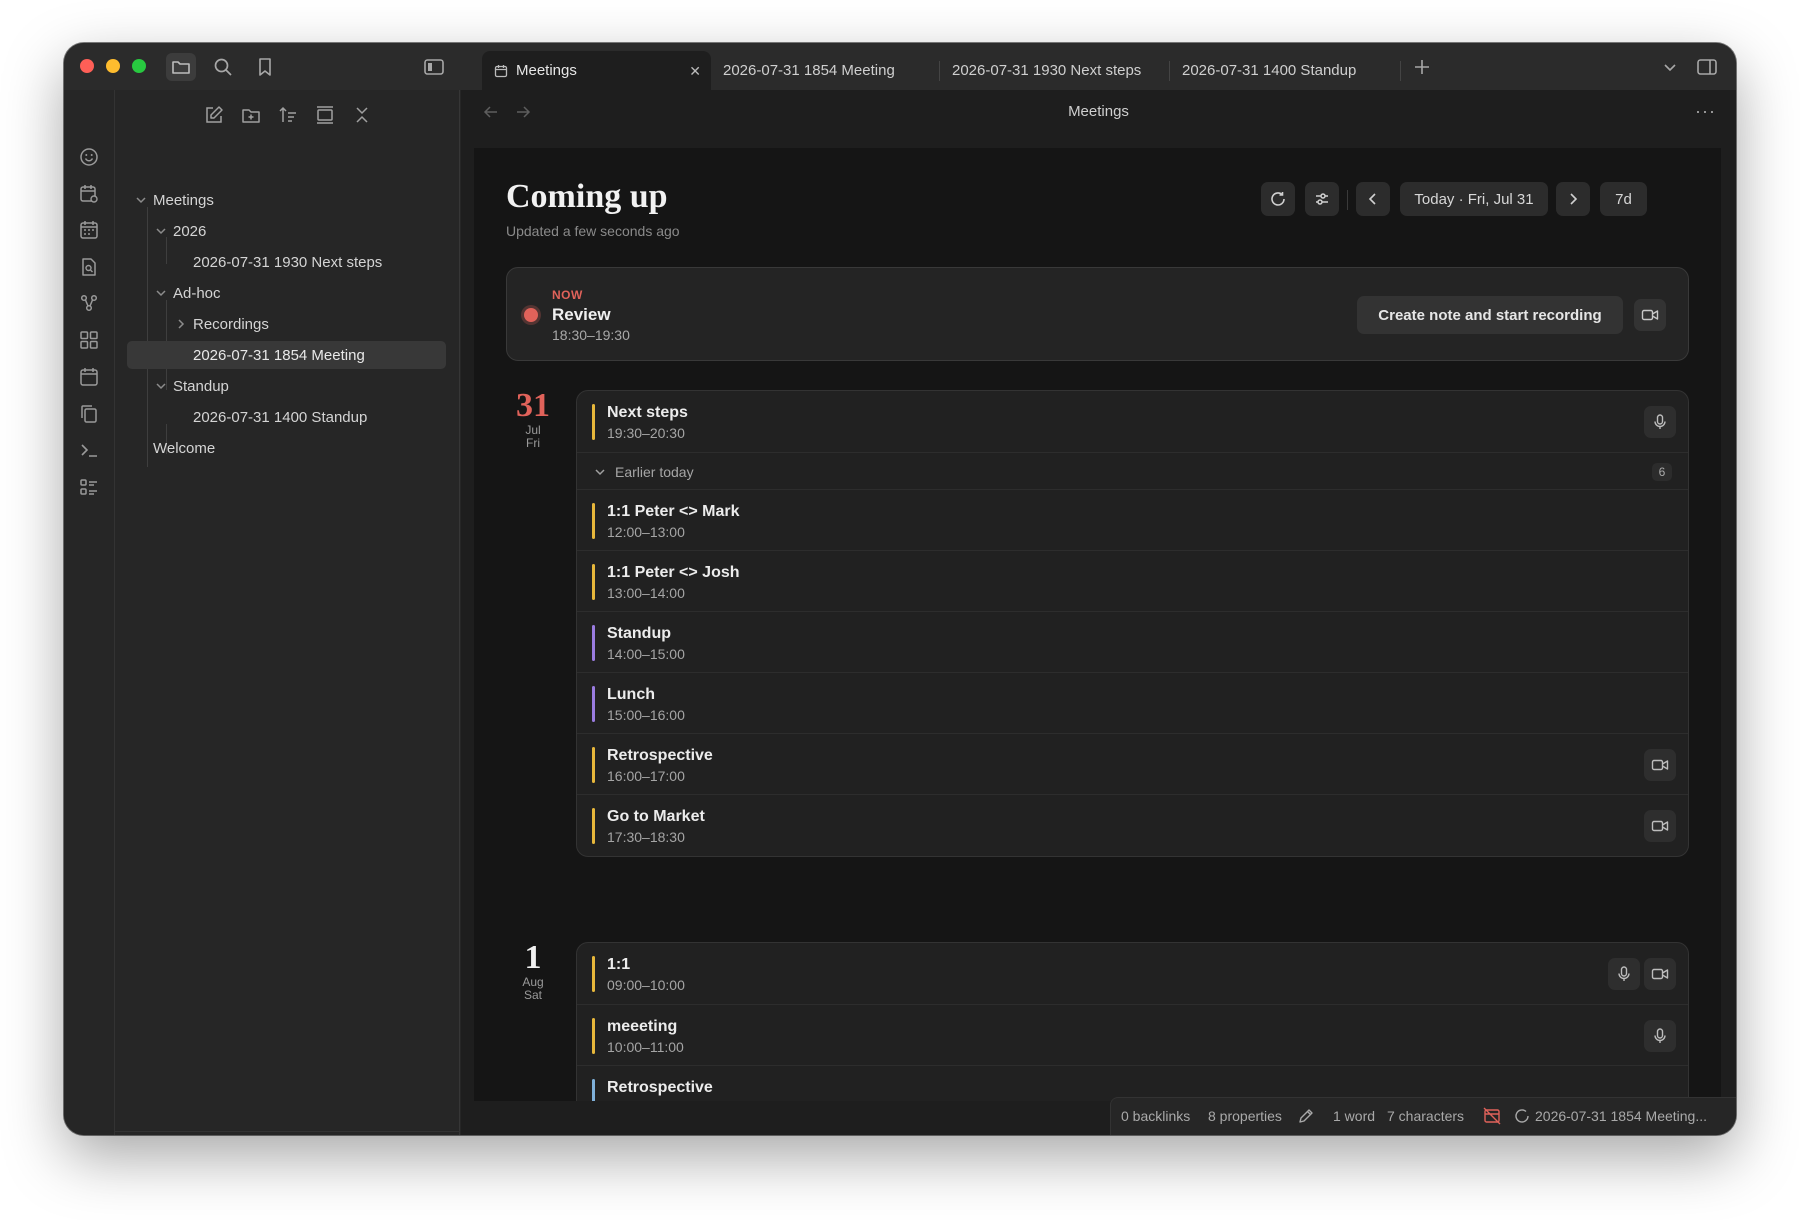 Image resolution: width=1800 pixels, height=1220 pixels. What do you see at coordinates (646, 654) in the screenshot?
I see `event-time: 14:00–15:00` at bounding box center [646, 654].